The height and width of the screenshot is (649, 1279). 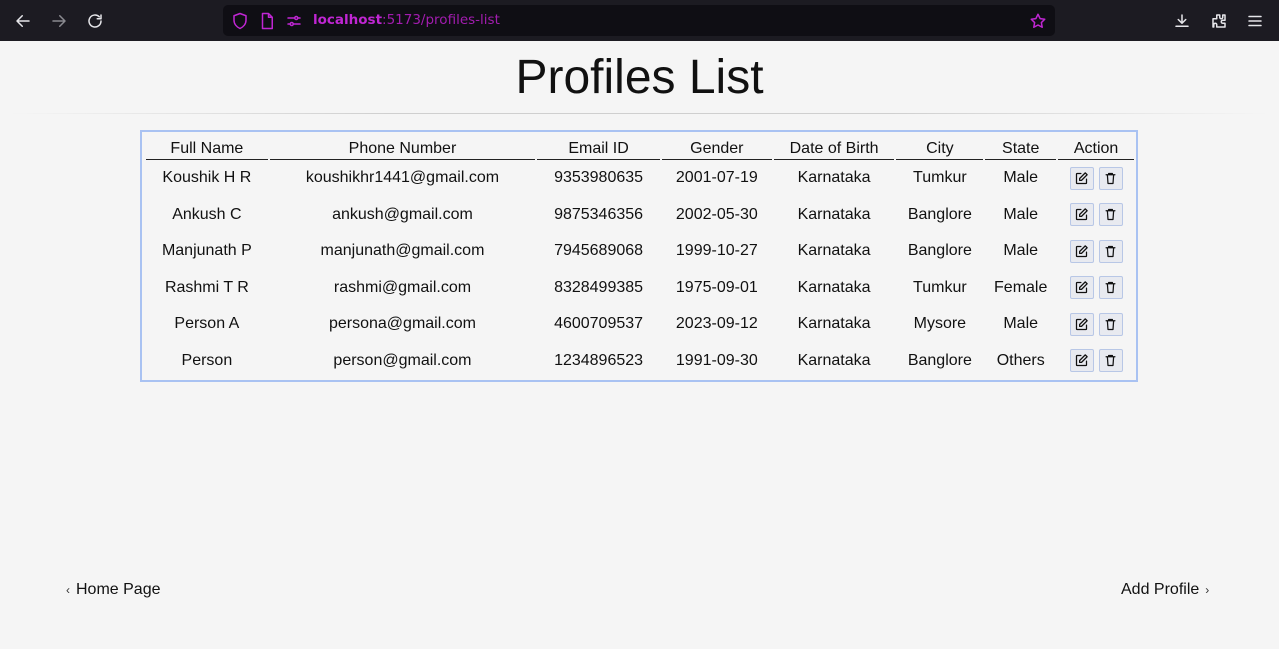 I want to click on add-profile-link: Add Profile ›, so click(x=1165, y=590).